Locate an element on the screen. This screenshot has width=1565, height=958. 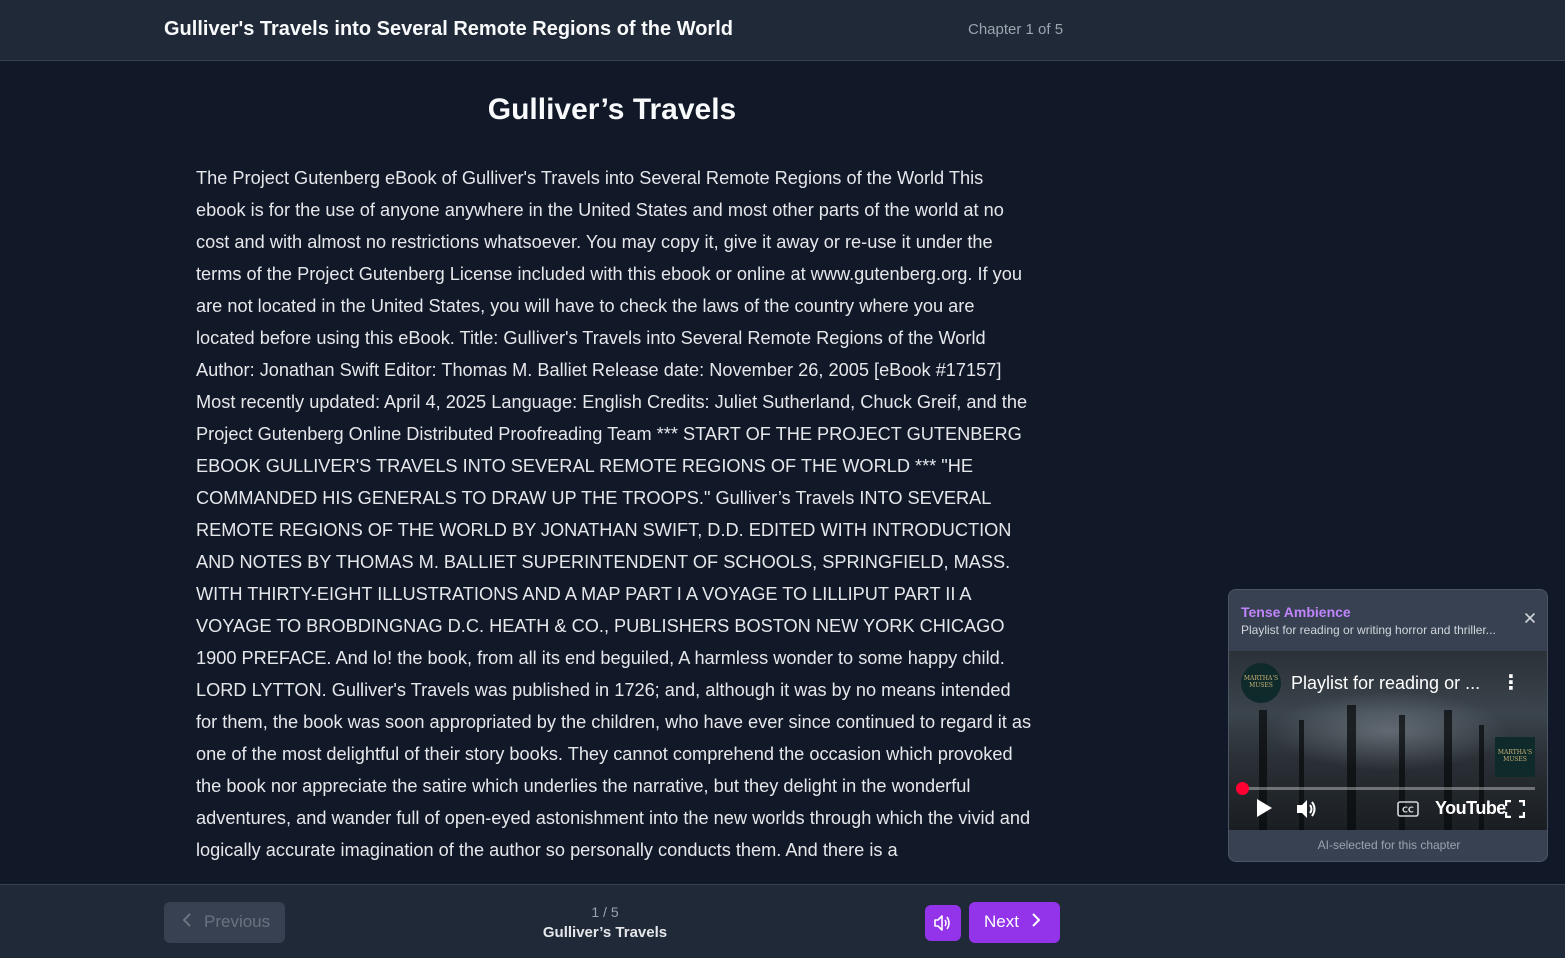
video-thumbnail-fog is located at coordinates (1389, 731).